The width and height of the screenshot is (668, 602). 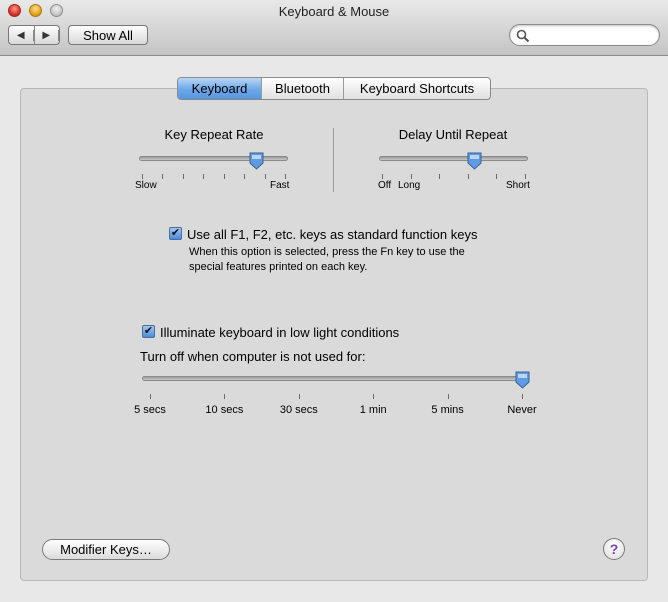 I want to click on search-field, so click(x=584, y=35).